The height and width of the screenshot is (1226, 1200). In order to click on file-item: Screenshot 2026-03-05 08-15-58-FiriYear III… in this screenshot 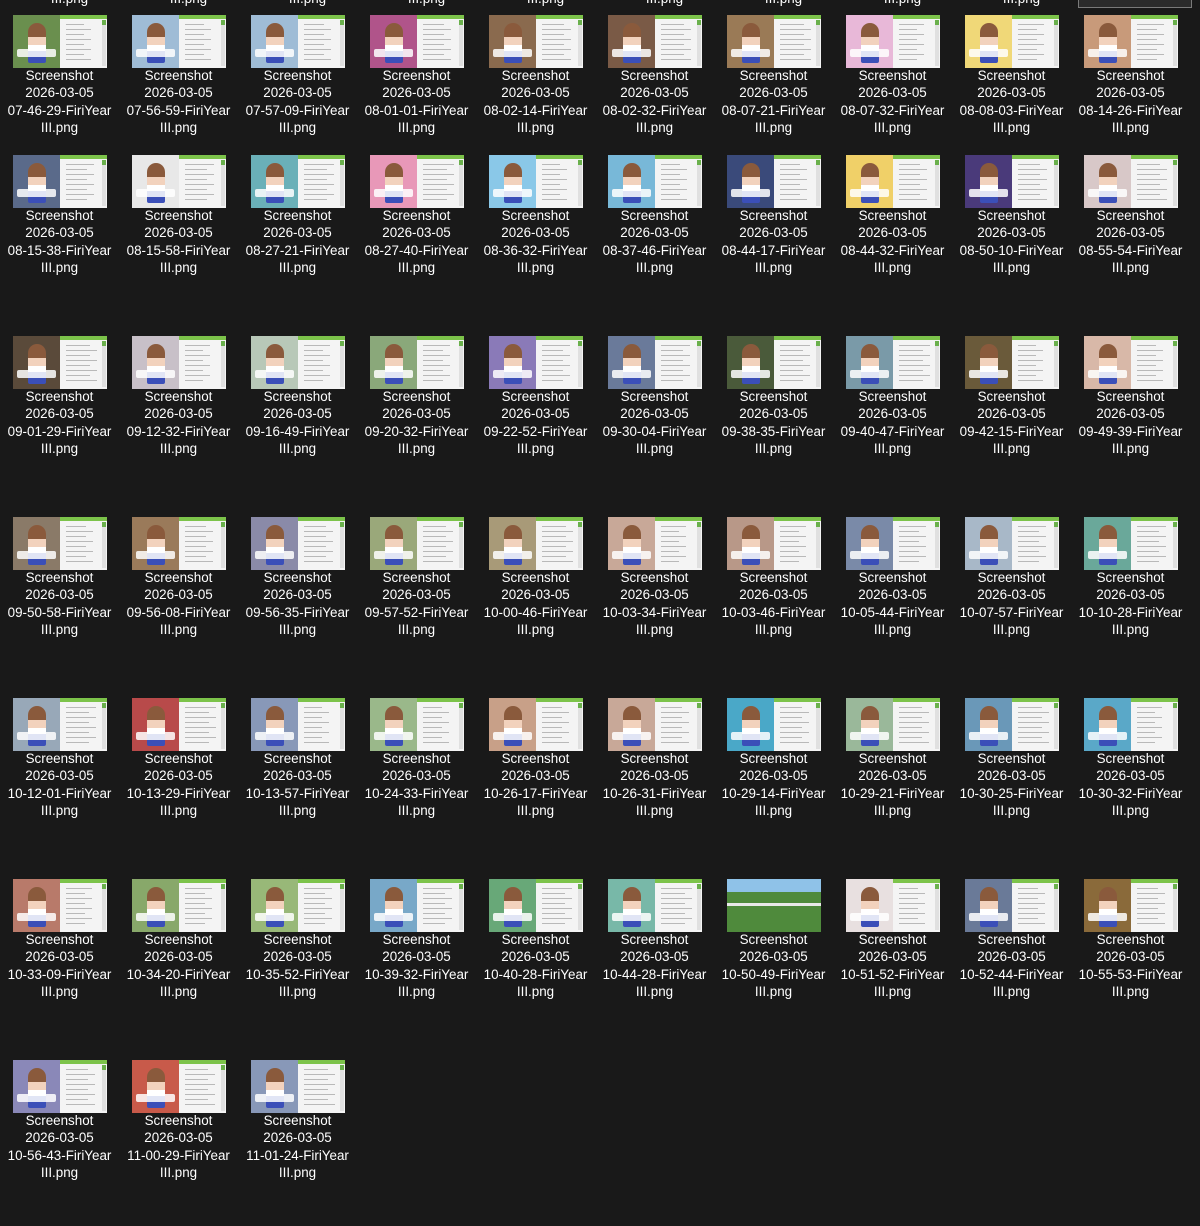, I will do `click(178, 230)`.